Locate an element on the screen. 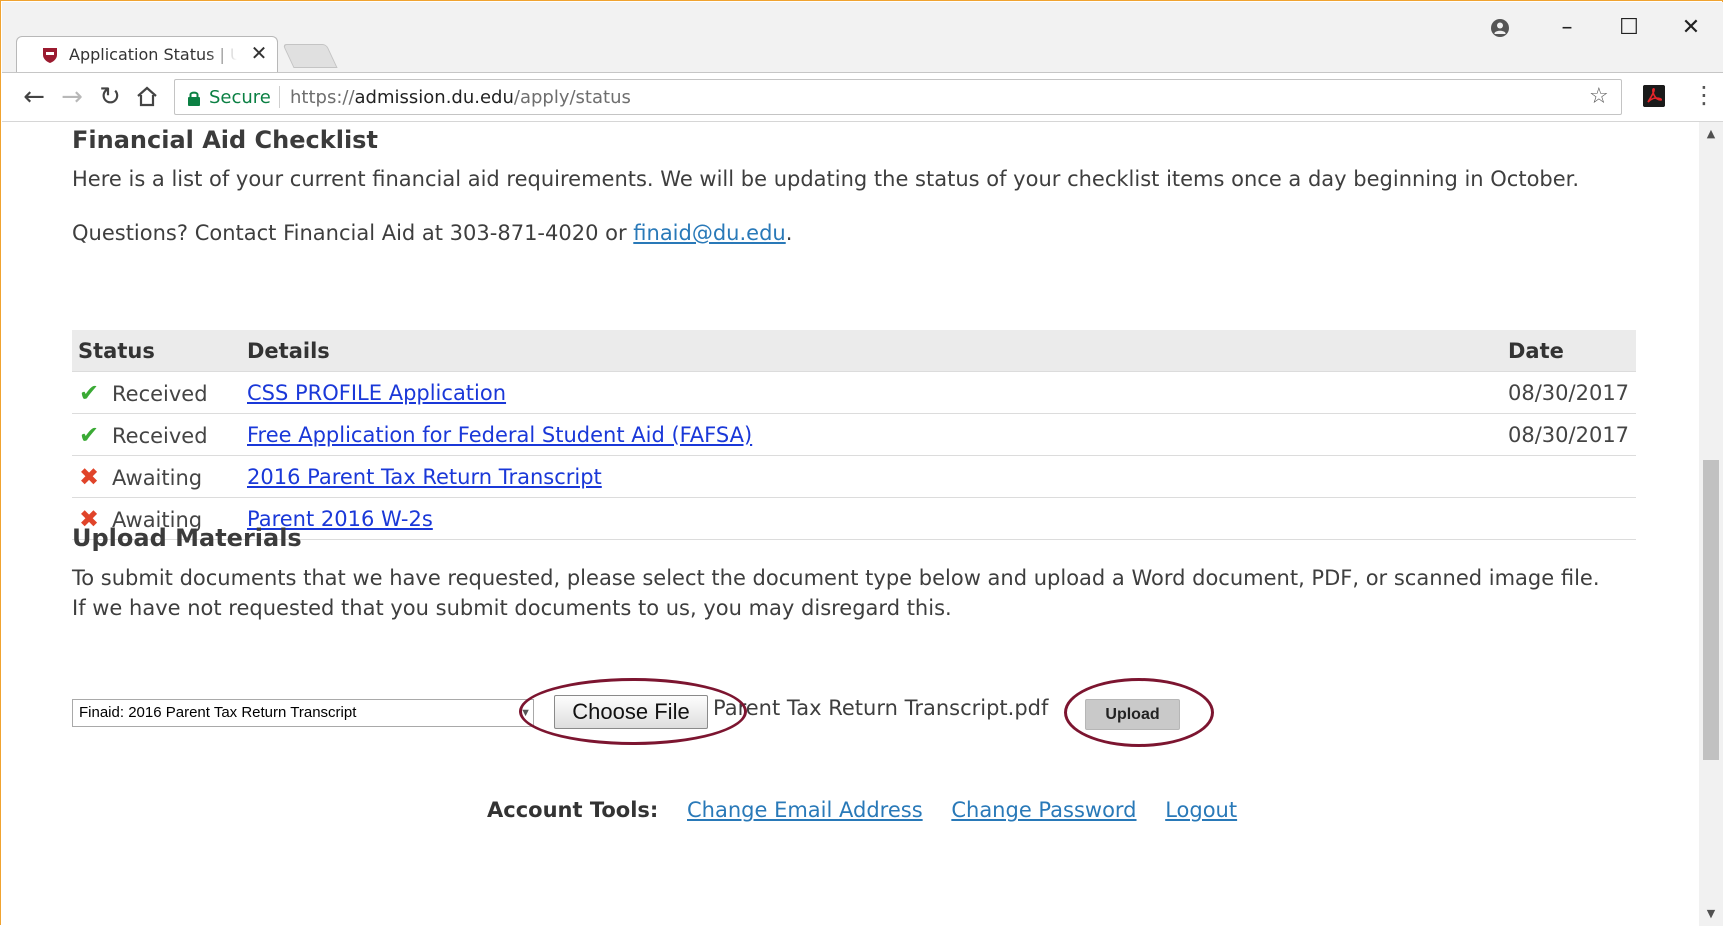 Image resolution: width=1723 pixels, height=926 pixels. details-column-header: Details is located at coordinates (871, 351).